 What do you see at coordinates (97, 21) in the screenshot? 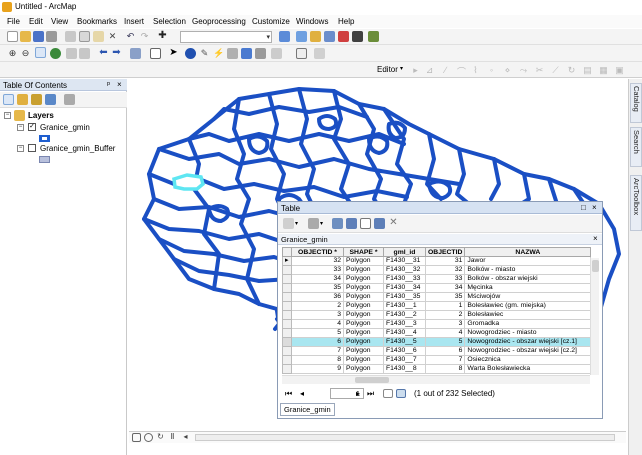
I see `menu-bookmarks: Bookmarks` at bounding box center [97, 21].